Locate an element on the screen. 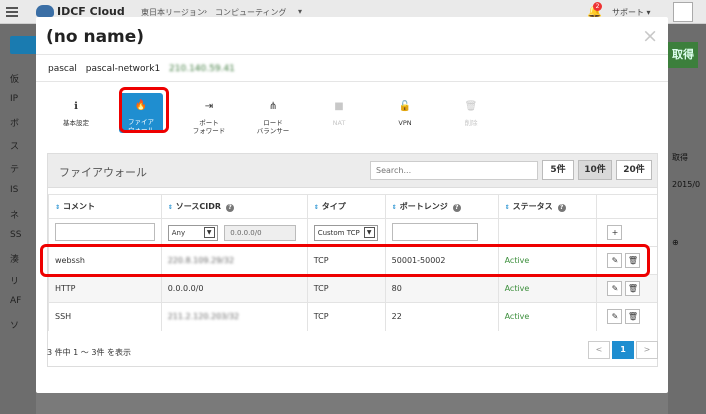 The width and height of the screenshot is (706, 414). tool-delete: 🗑 削除 is located at coordinates (471, 112).